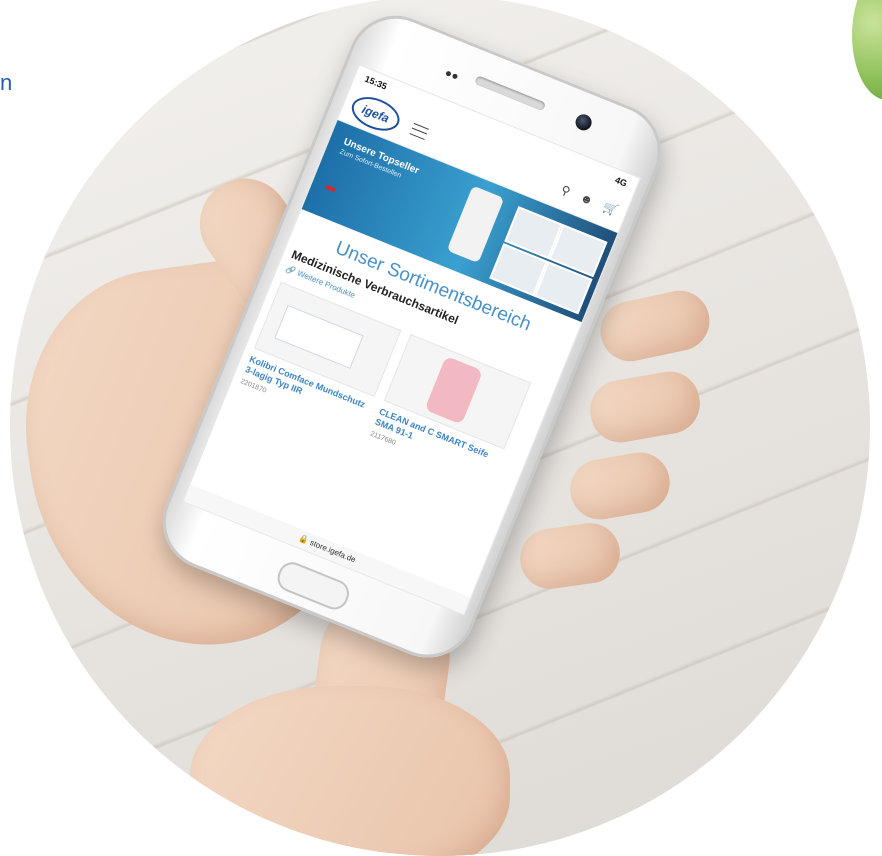  I want to click on hamburger-menu-icon, so click(419, 131).